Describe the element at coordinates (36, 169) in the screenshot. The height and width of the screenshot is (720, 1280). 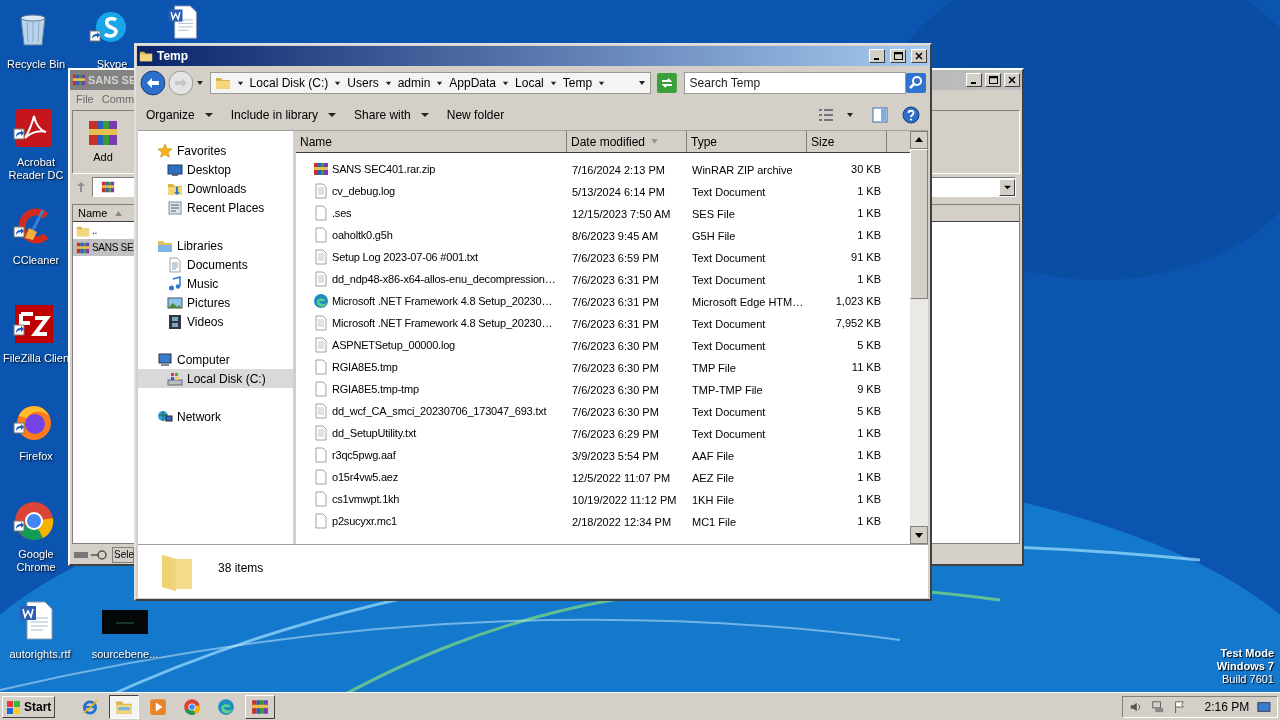
I see `icon-label: Acrobat Reader DC` at that location.